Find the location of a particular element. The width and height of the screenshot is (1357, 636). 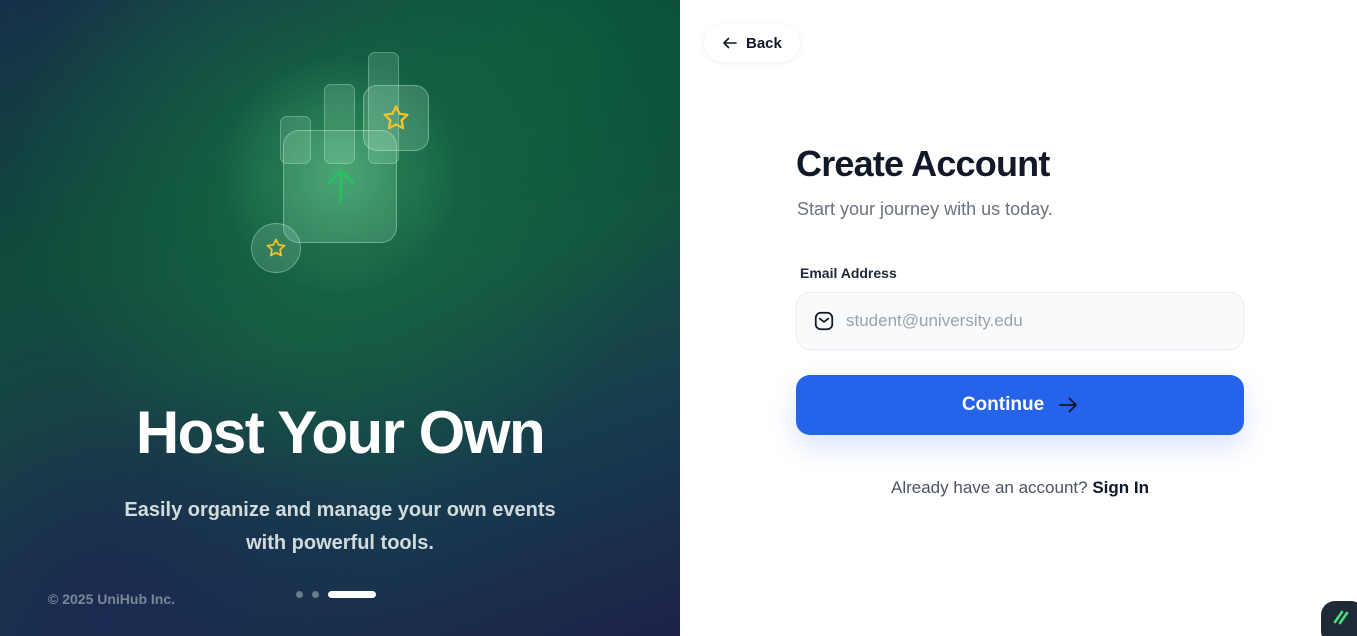

page-subtitle: Start your journey with us today. is located at coordinates (925, 209).